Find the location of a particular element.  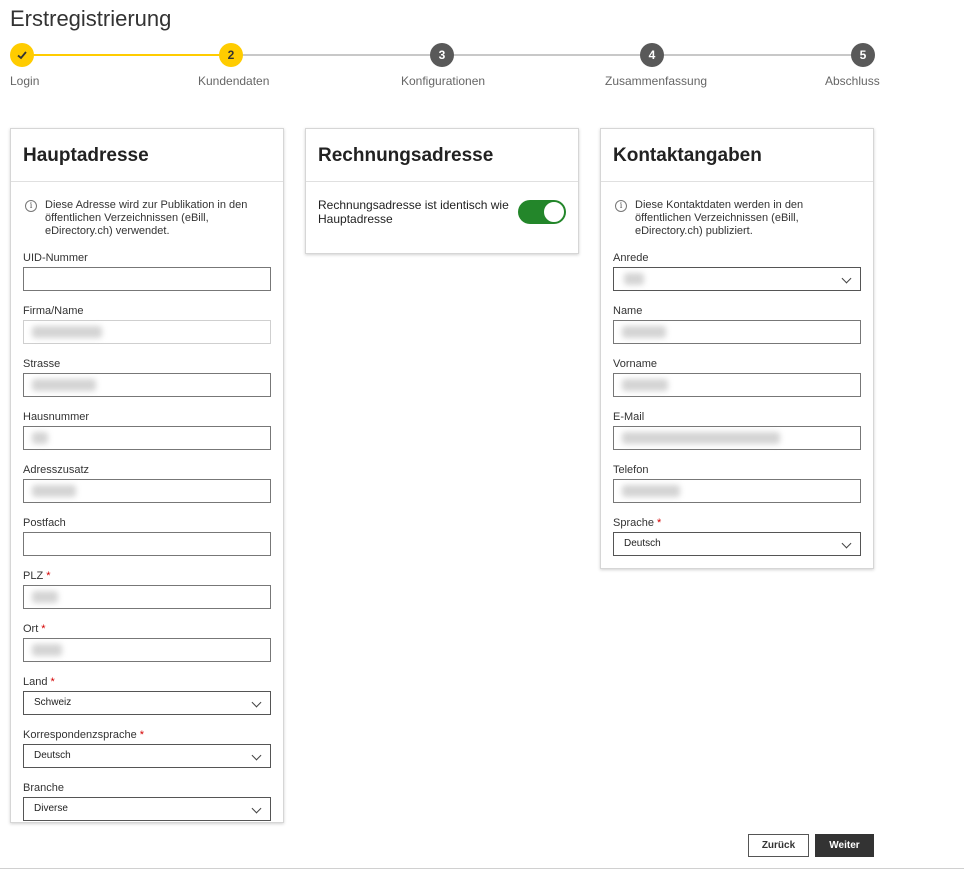

email-input is located at coordinates (737, 438).